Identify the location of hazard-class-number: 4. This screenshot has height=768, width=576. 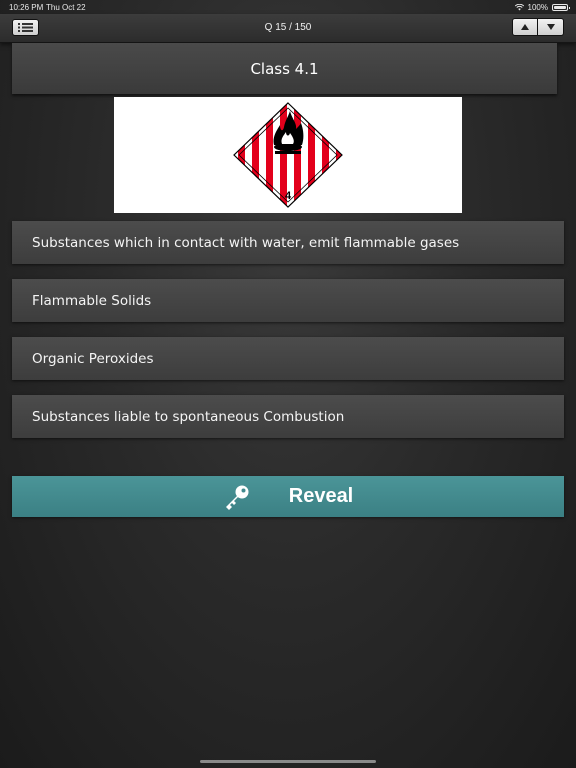
(288, 196).